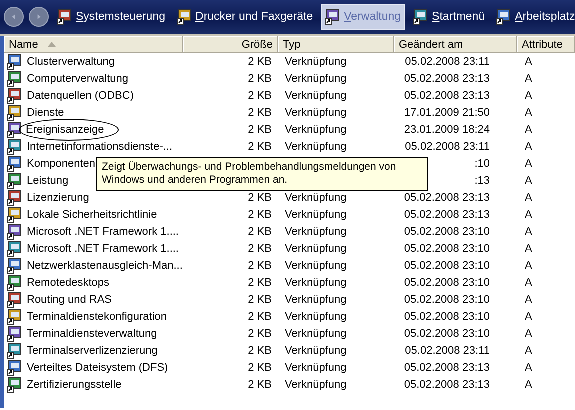  What do you see at coordinates (77, 79) in the screenshot?
I see `file-name: Computerverwaltung` at bounding box center [77, 79].